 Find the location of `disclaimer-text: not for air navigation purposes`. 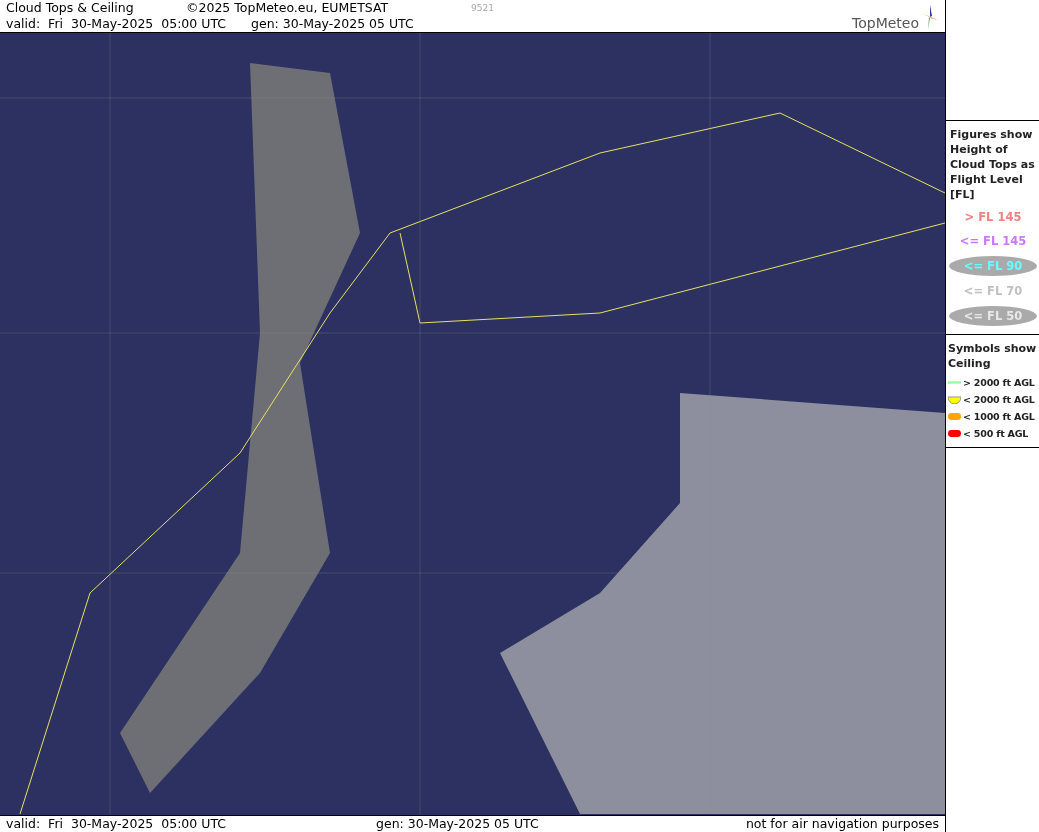

disclaimer-text: not for air navigation purposes is located at coordinates (842, 824).